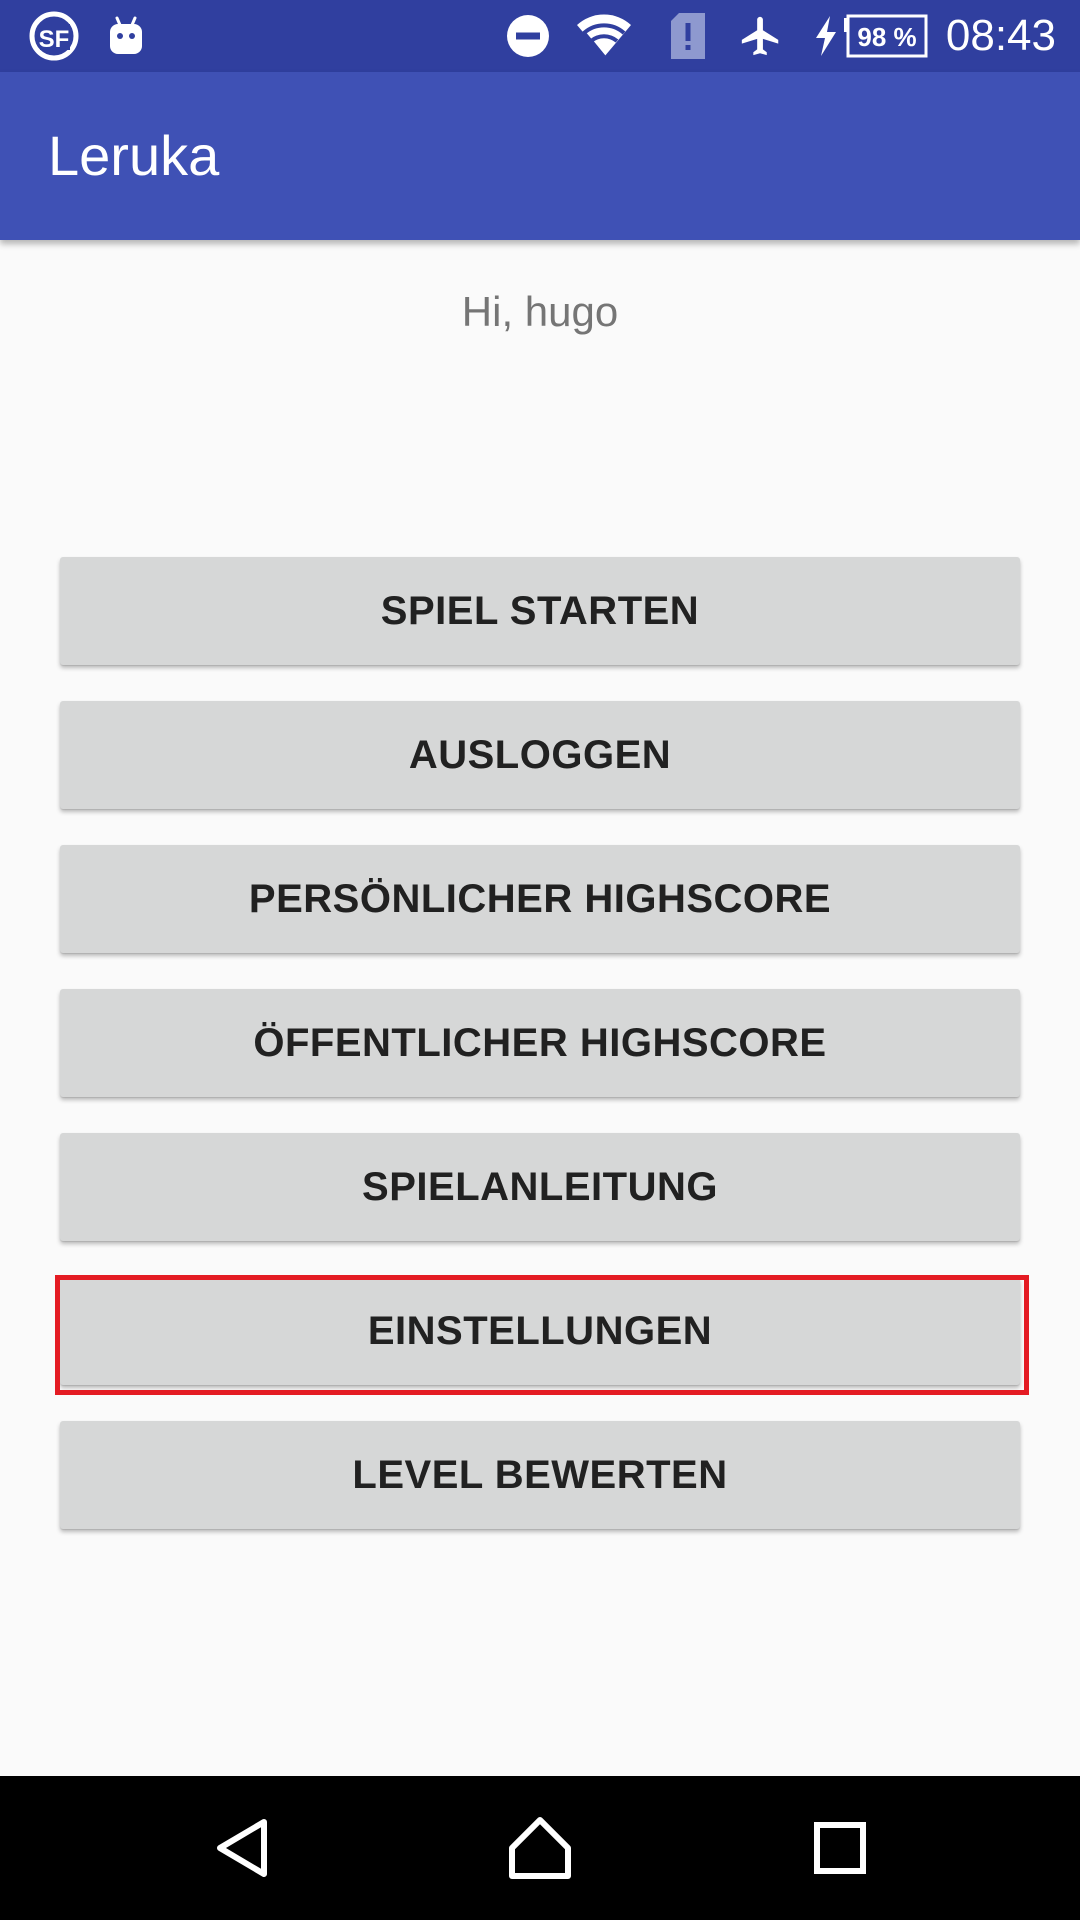 The height and width of the screenshot is (1920, 1080). What do you see at coordinates (840, 1848) in the screenshot?
I see `recents-icon` at bounding box center [840, 1848].